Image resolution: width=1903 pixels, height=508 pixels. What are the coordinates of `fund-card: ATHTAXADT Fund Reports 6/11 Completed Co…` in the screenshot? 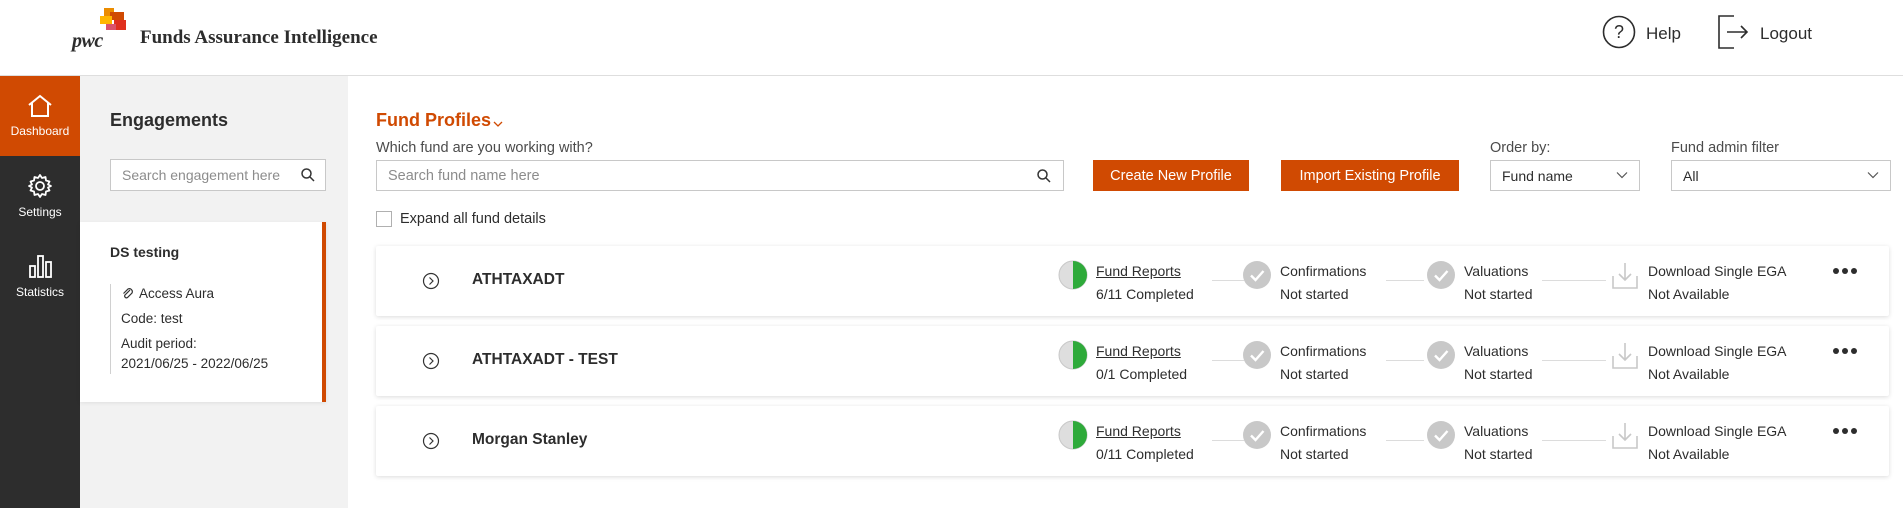 It's located at (1132, 281).